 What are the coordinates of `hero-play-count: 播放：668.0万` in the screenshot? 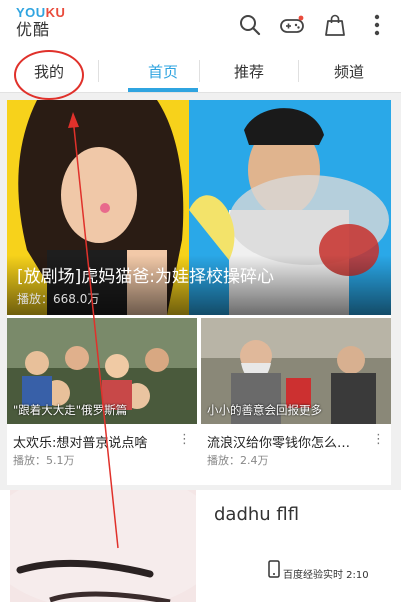 It's located at (58, 299).